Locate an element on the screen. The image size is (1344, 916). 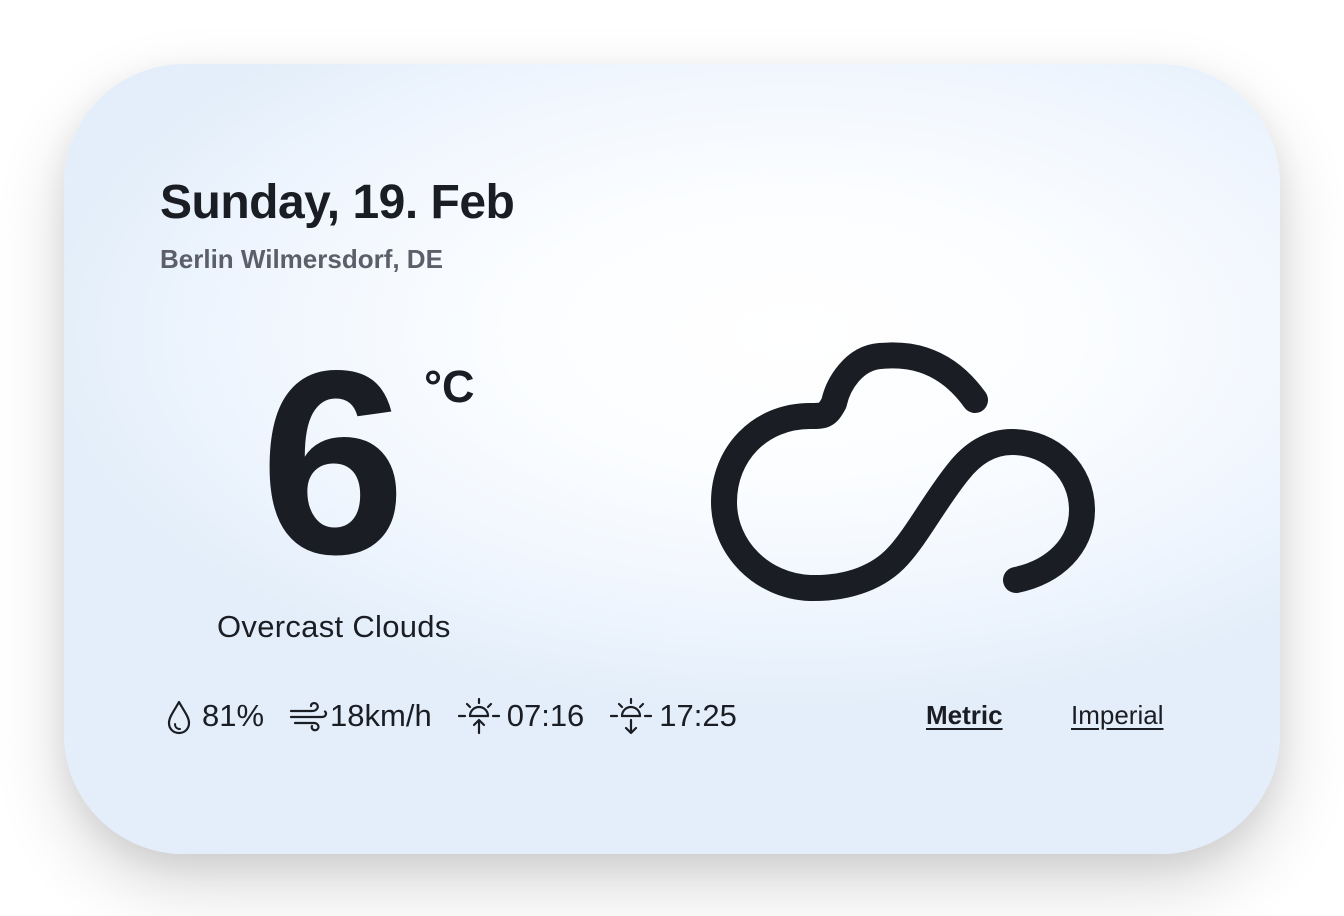
humidity-drop-icon is located at coordinates (179, 716).